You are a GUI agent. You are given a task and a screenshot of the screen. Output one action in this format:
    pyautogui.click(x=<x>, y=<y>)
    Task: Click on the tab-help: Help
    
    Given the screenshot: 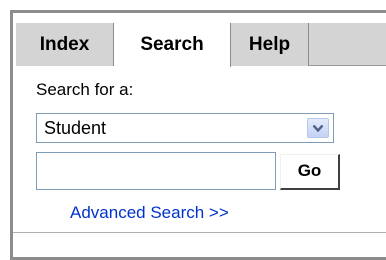 What is the action you would take?
    pyautogui.click(x=270, y=44)
    